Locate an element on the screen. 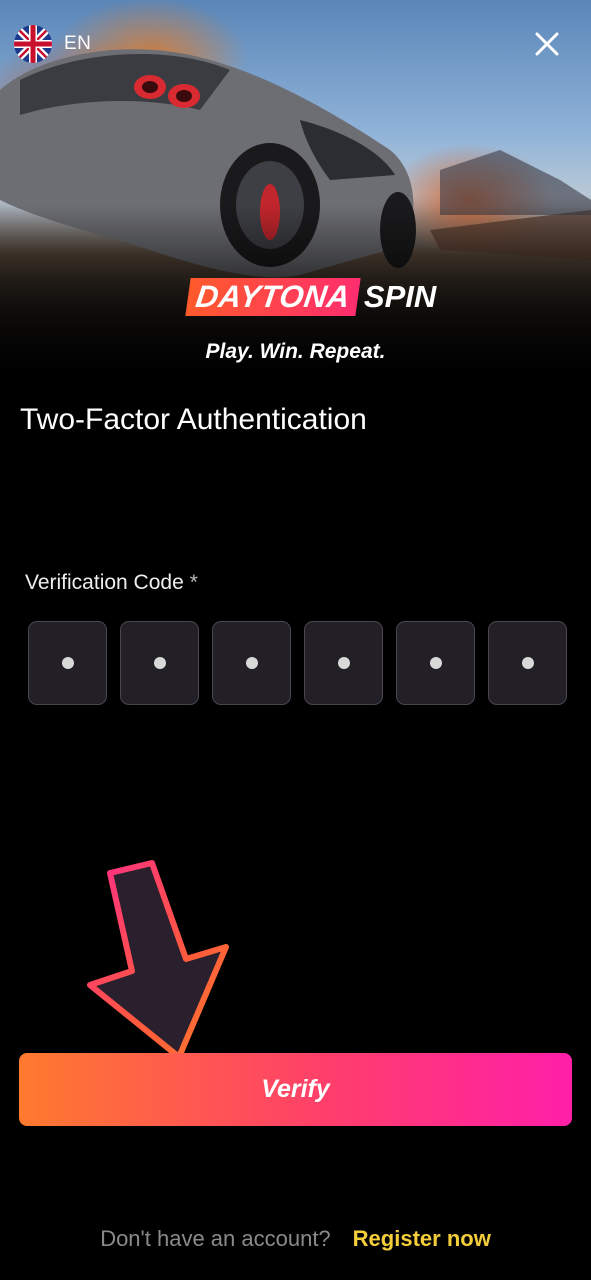 Image resolution: width=591 pixels, height=1280 pixels. close-icon is located at coordinates (547, 44).